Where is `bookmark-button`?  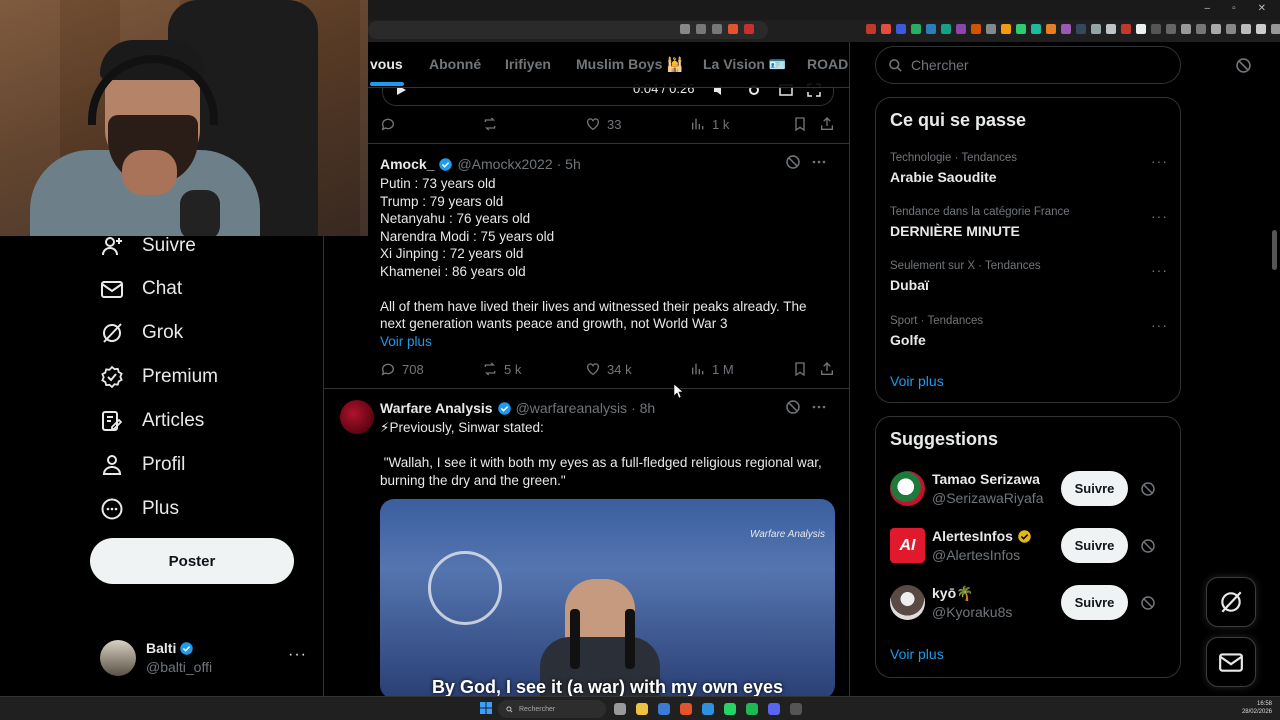 bookmark-button is located at coordinates (800, 124).